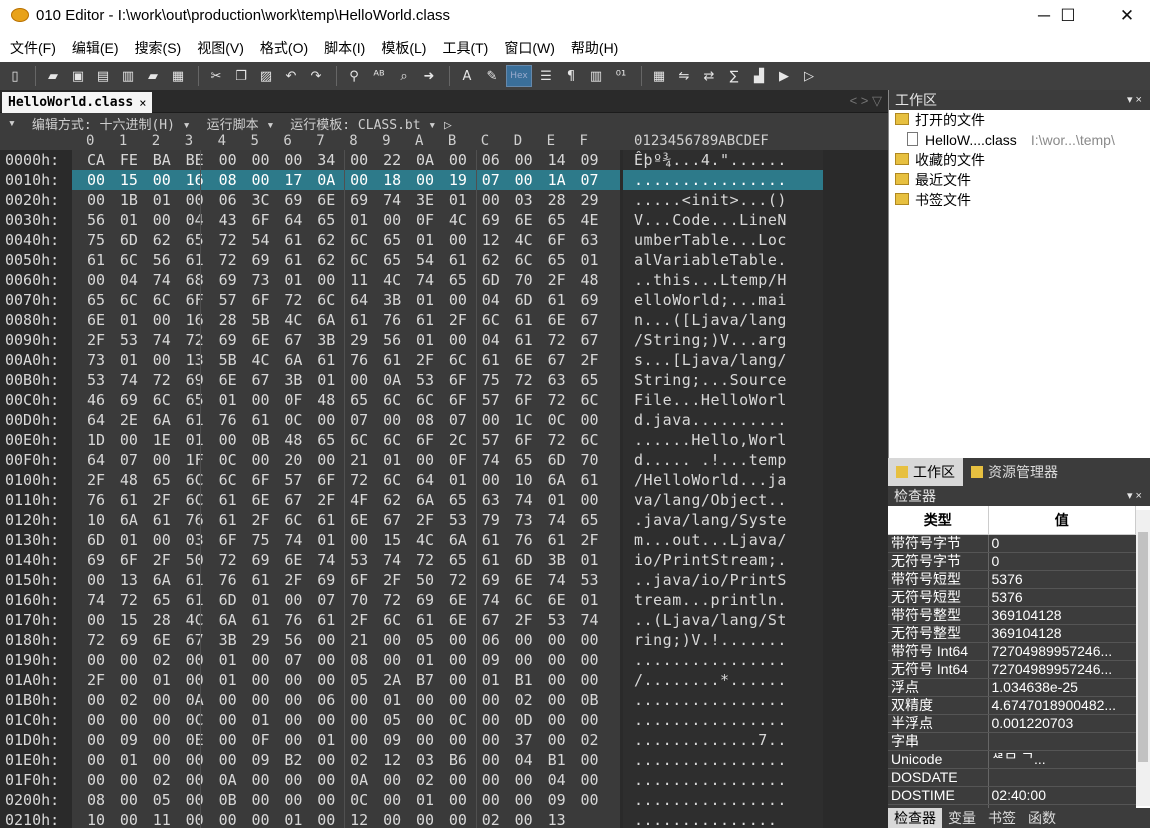  I want to click on hex-byte: 28, so click(228, 320).